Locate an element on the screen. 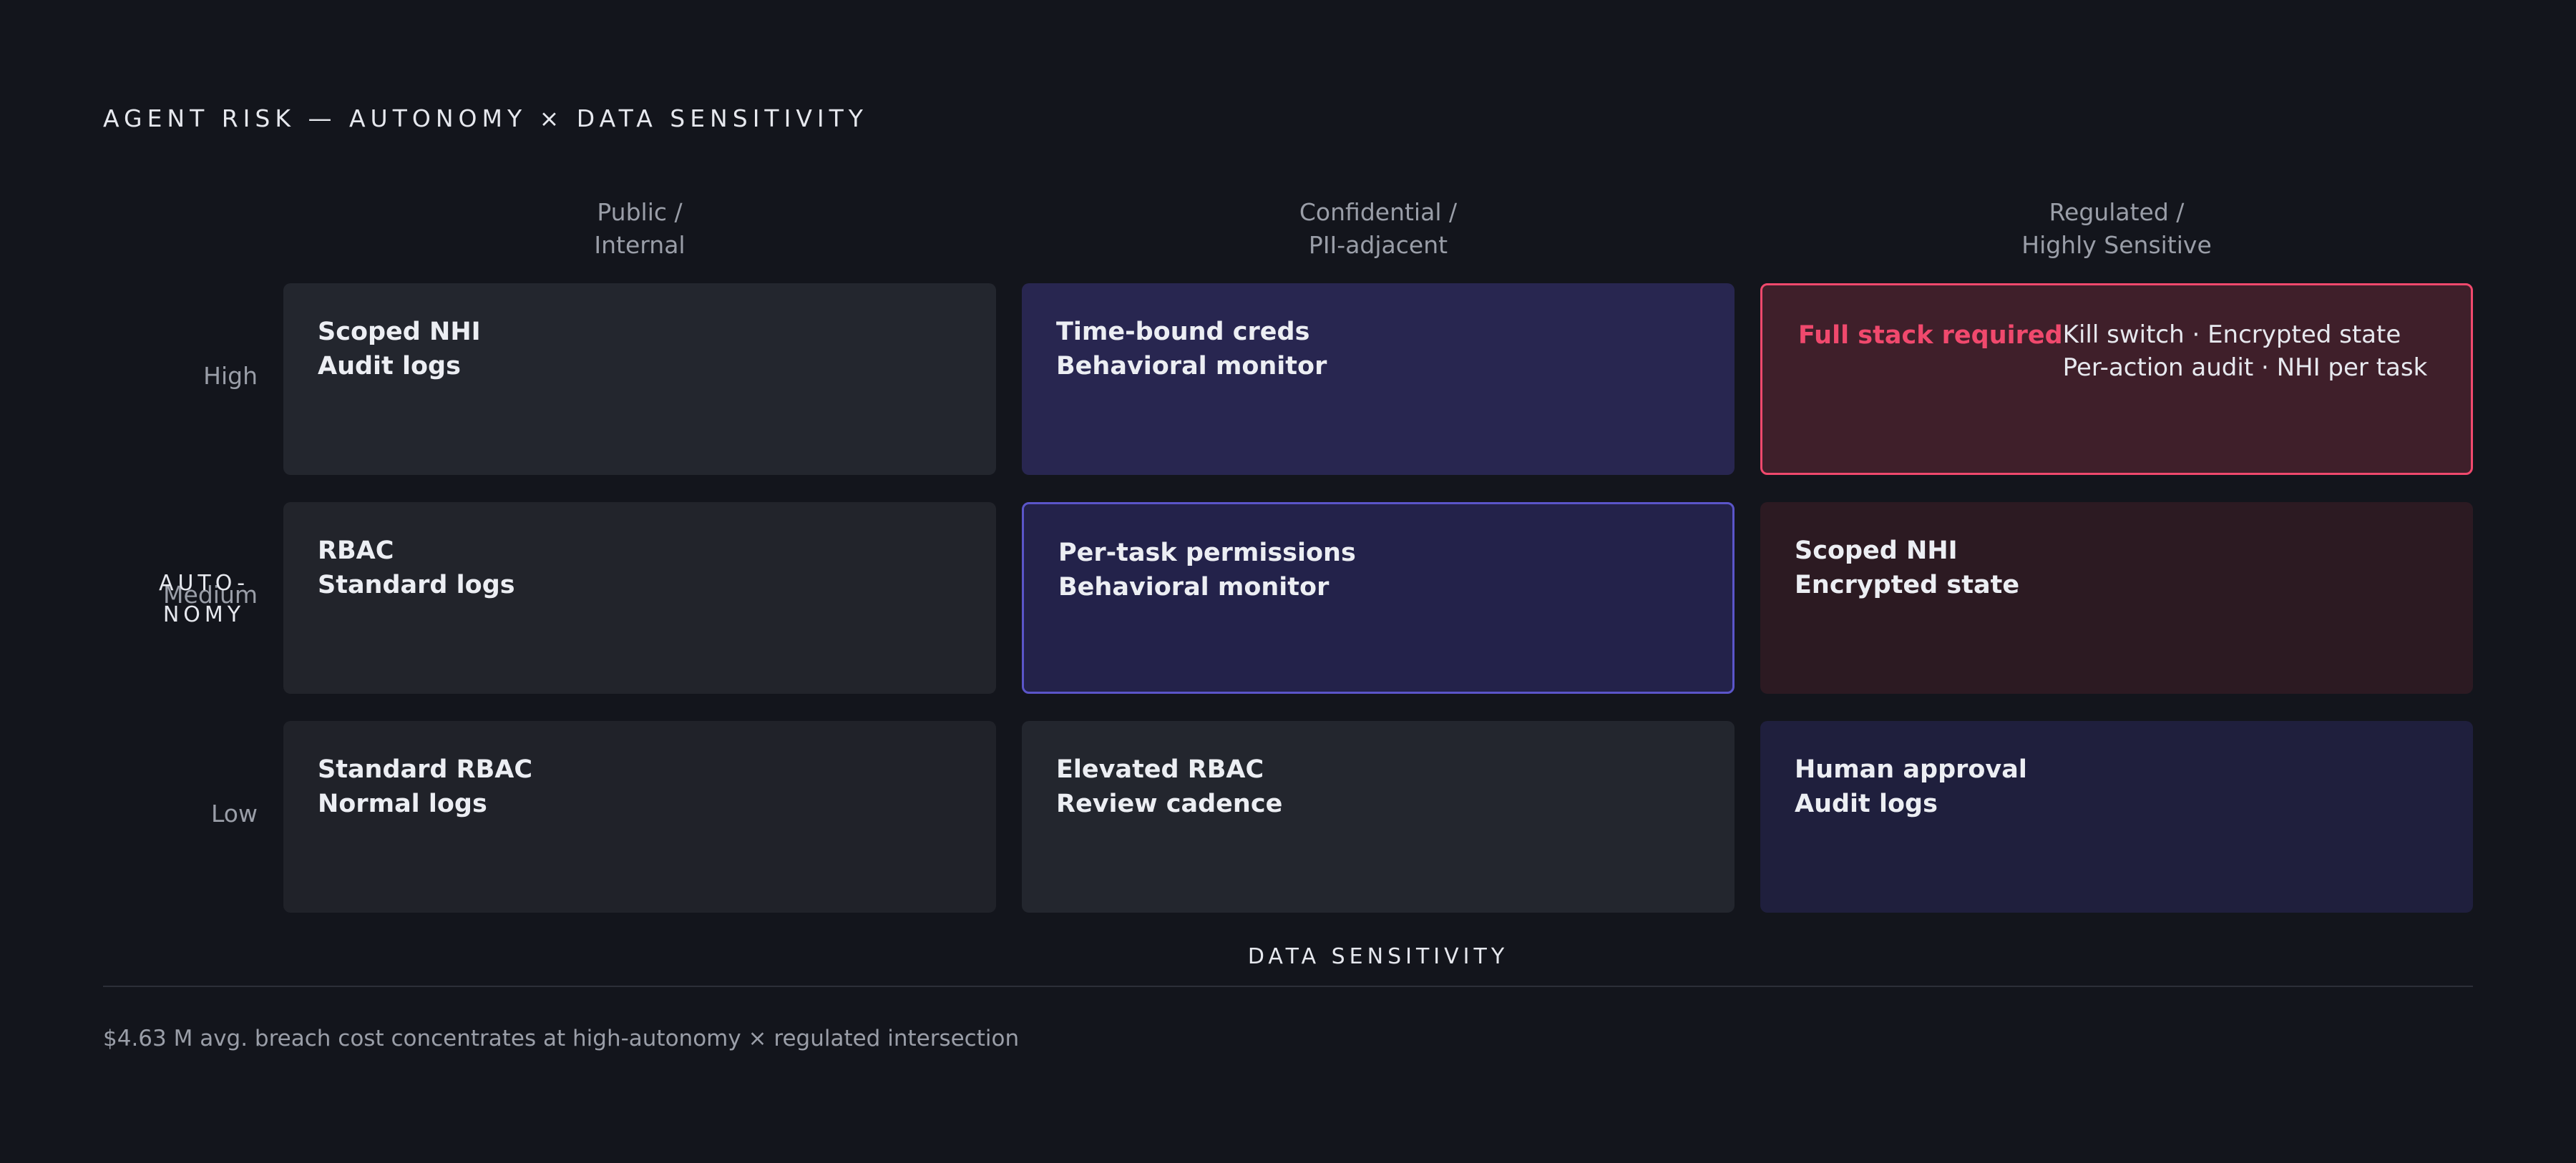  cell-line: RBAC is located at coordinates (356, 550).